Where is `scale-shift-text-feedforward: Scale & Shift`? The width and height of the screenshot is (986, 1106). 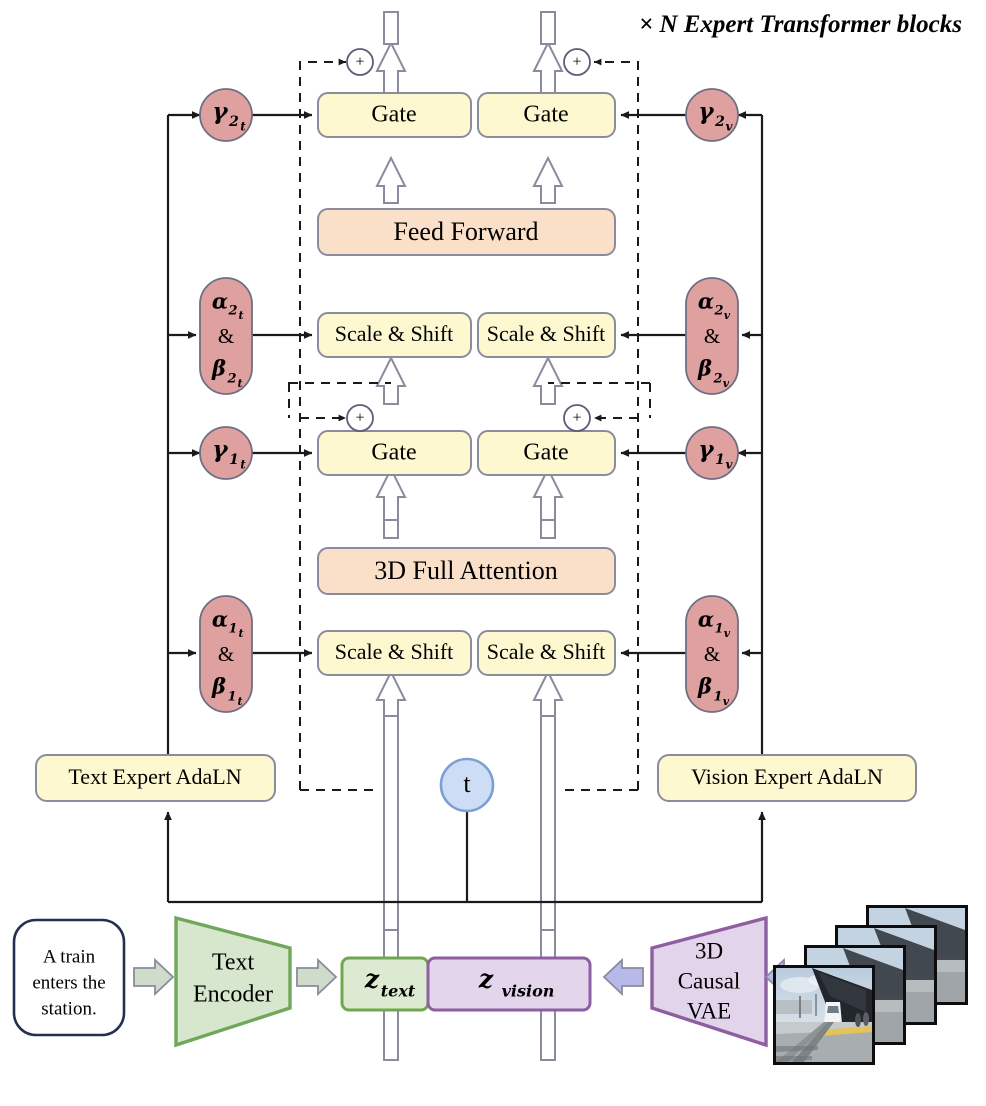
scale-shift-text-feedforward: Scale & Shift is located at coordinates (394, 335).